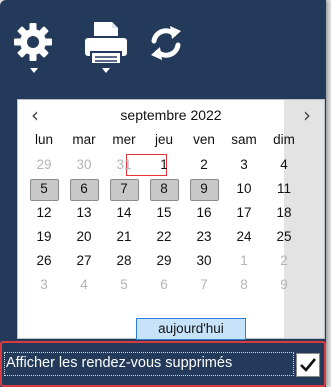 The width and height of the screenshot is (331, 387). I want to click on calendar-day-number: 27, so click(84, 260).